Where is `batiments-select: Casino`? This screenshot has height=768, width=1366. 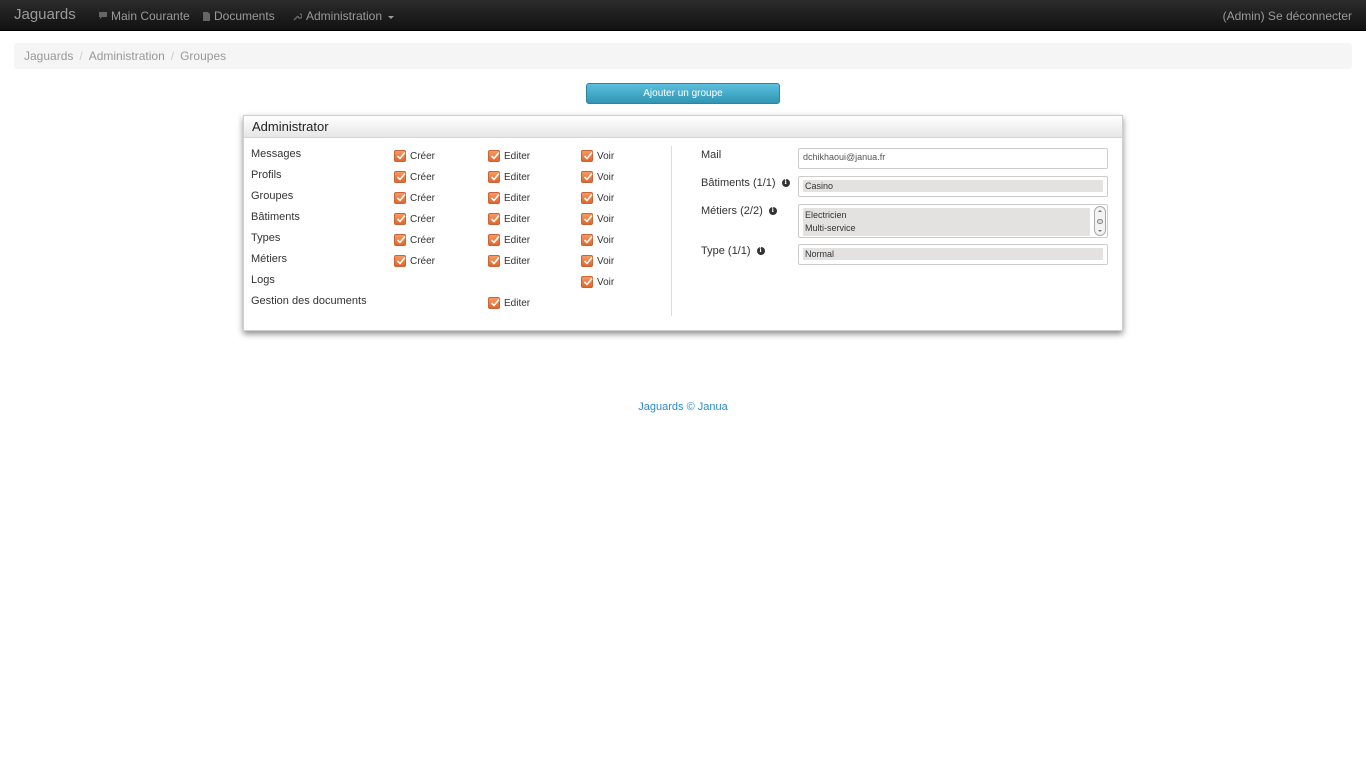
batiments-select: Casino is located at coordinates (953, 186).